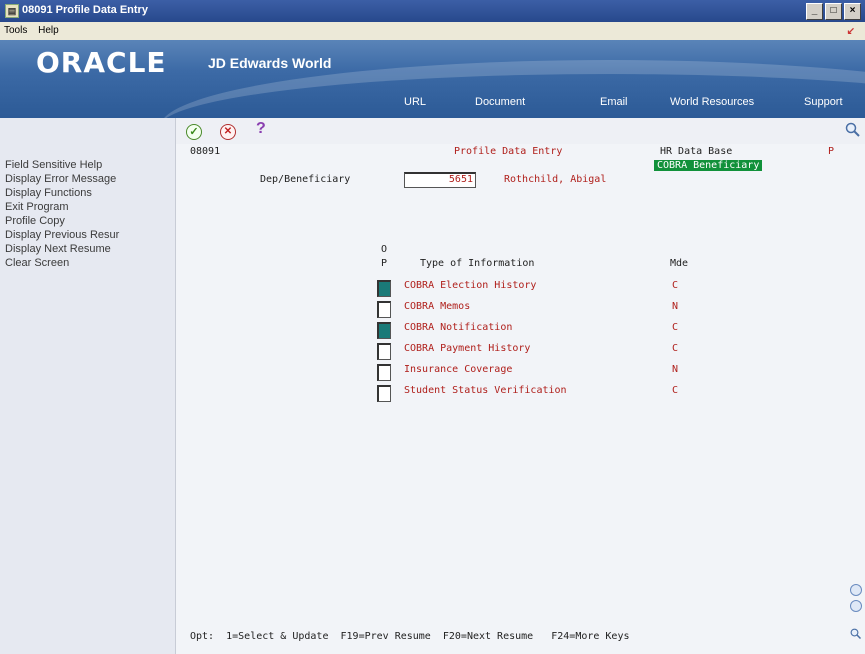  What do you see at coordinates (814, 11) in the screenshot?
I see `minimize-button: _` at bounding box center [814, 11].